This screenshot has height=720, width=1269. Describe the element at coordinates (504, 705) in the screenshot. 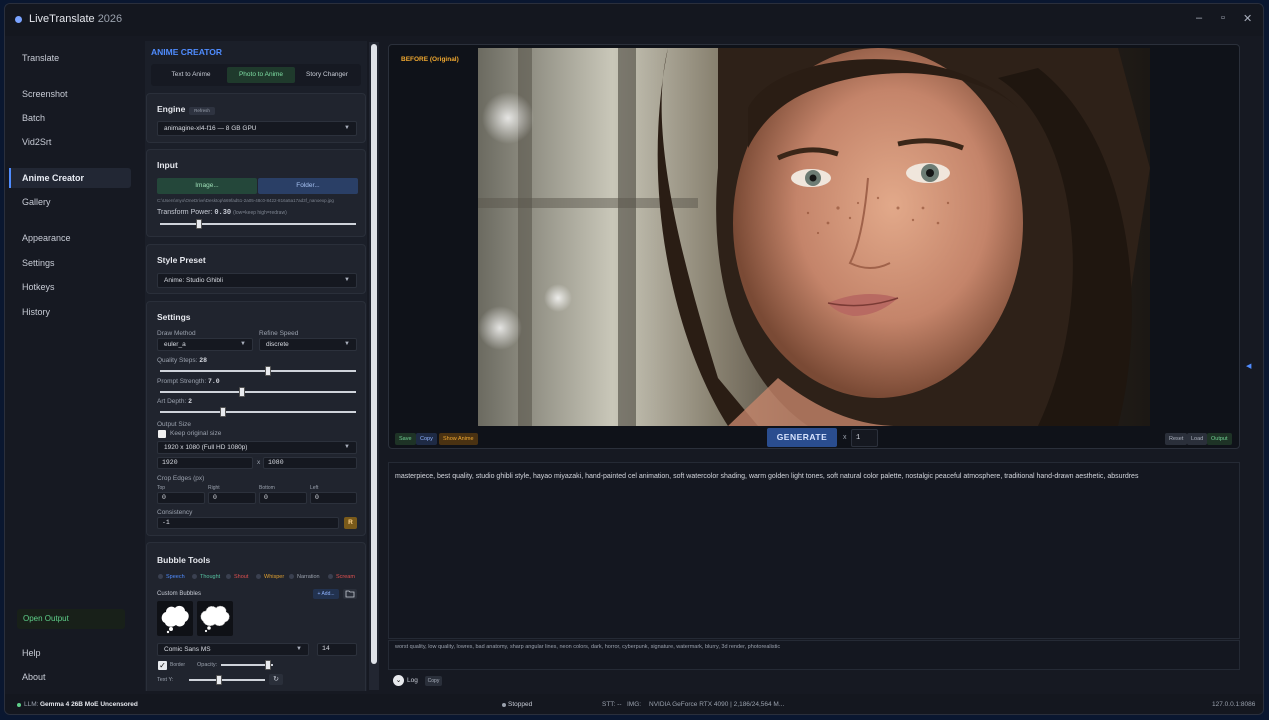

I see `stopped-dot-icon` at that location.